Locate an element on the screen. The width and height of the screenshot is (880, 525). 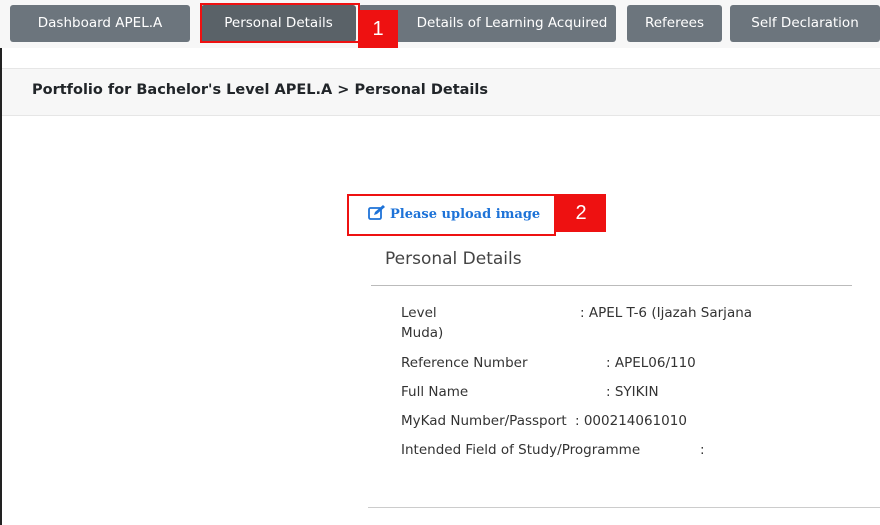
step-marker-1: 1 is located at coordinates (378, 29).